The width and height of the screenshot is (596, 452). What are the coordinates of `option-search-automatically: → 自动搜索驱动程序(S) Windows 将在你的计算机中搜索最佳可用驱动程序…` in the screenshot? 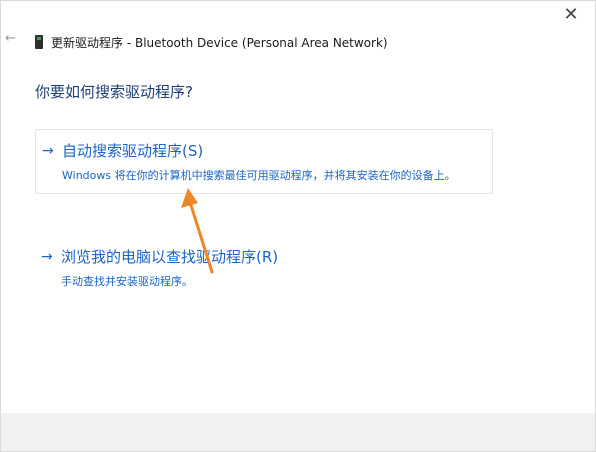 It's located at (264, 161).